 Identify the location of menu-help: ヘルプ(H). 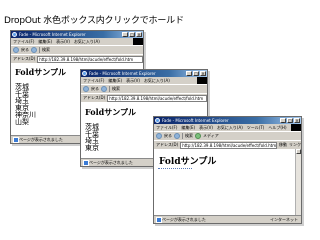
(277, 127).